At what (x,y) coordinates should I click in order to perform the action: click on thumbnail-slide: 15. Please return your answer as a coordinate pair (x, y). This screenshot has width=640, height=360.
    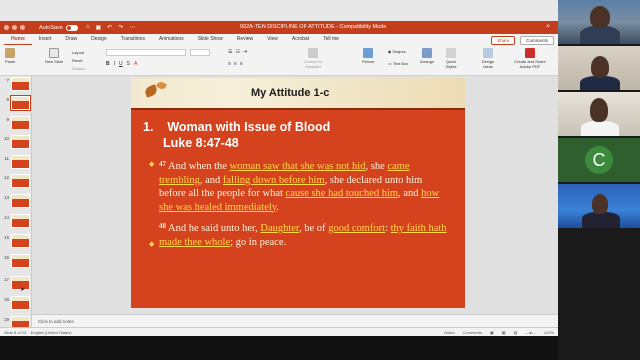
    Looking at the image, I should click on (17, 242).